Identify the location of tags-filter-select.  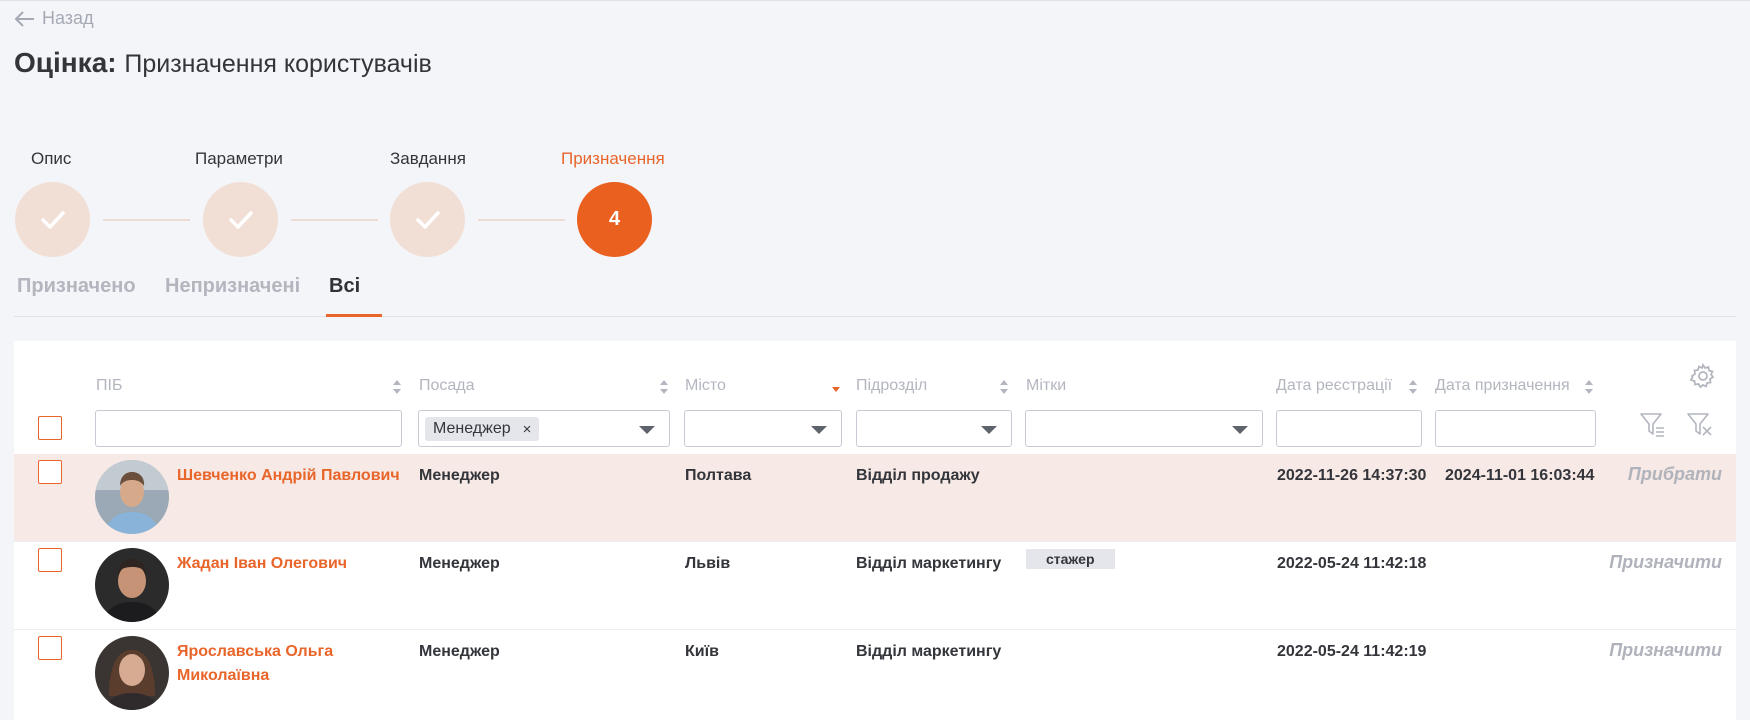
(1144, 428).